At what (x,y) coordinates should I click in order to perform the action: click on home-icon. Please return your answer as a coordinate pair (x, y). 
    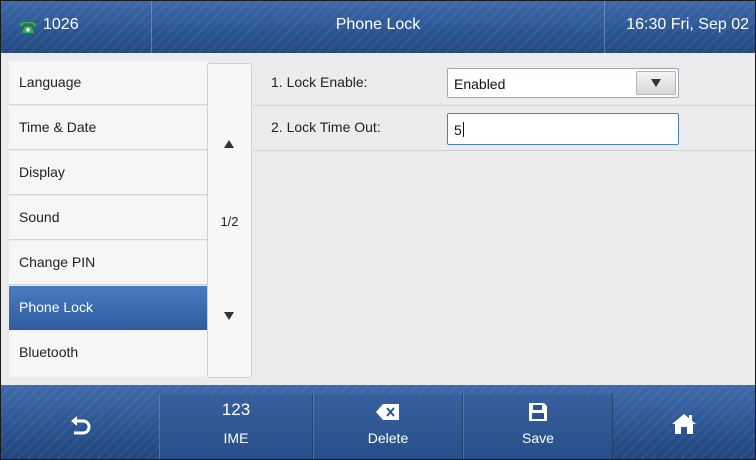
    Looking at the image, I should click on (684, 424).